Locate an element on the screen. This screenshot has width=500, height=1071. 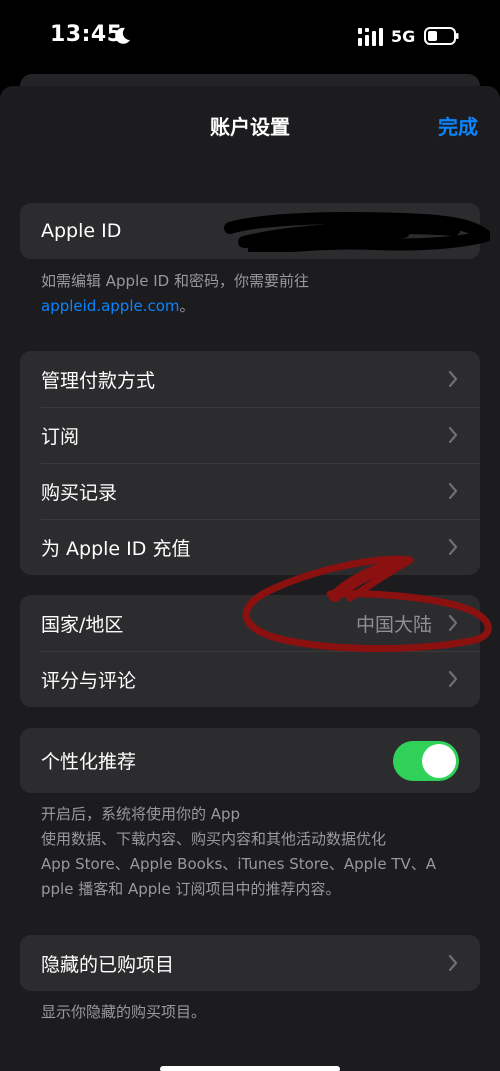
personalized-toggle is located at coordinates (426, 760).